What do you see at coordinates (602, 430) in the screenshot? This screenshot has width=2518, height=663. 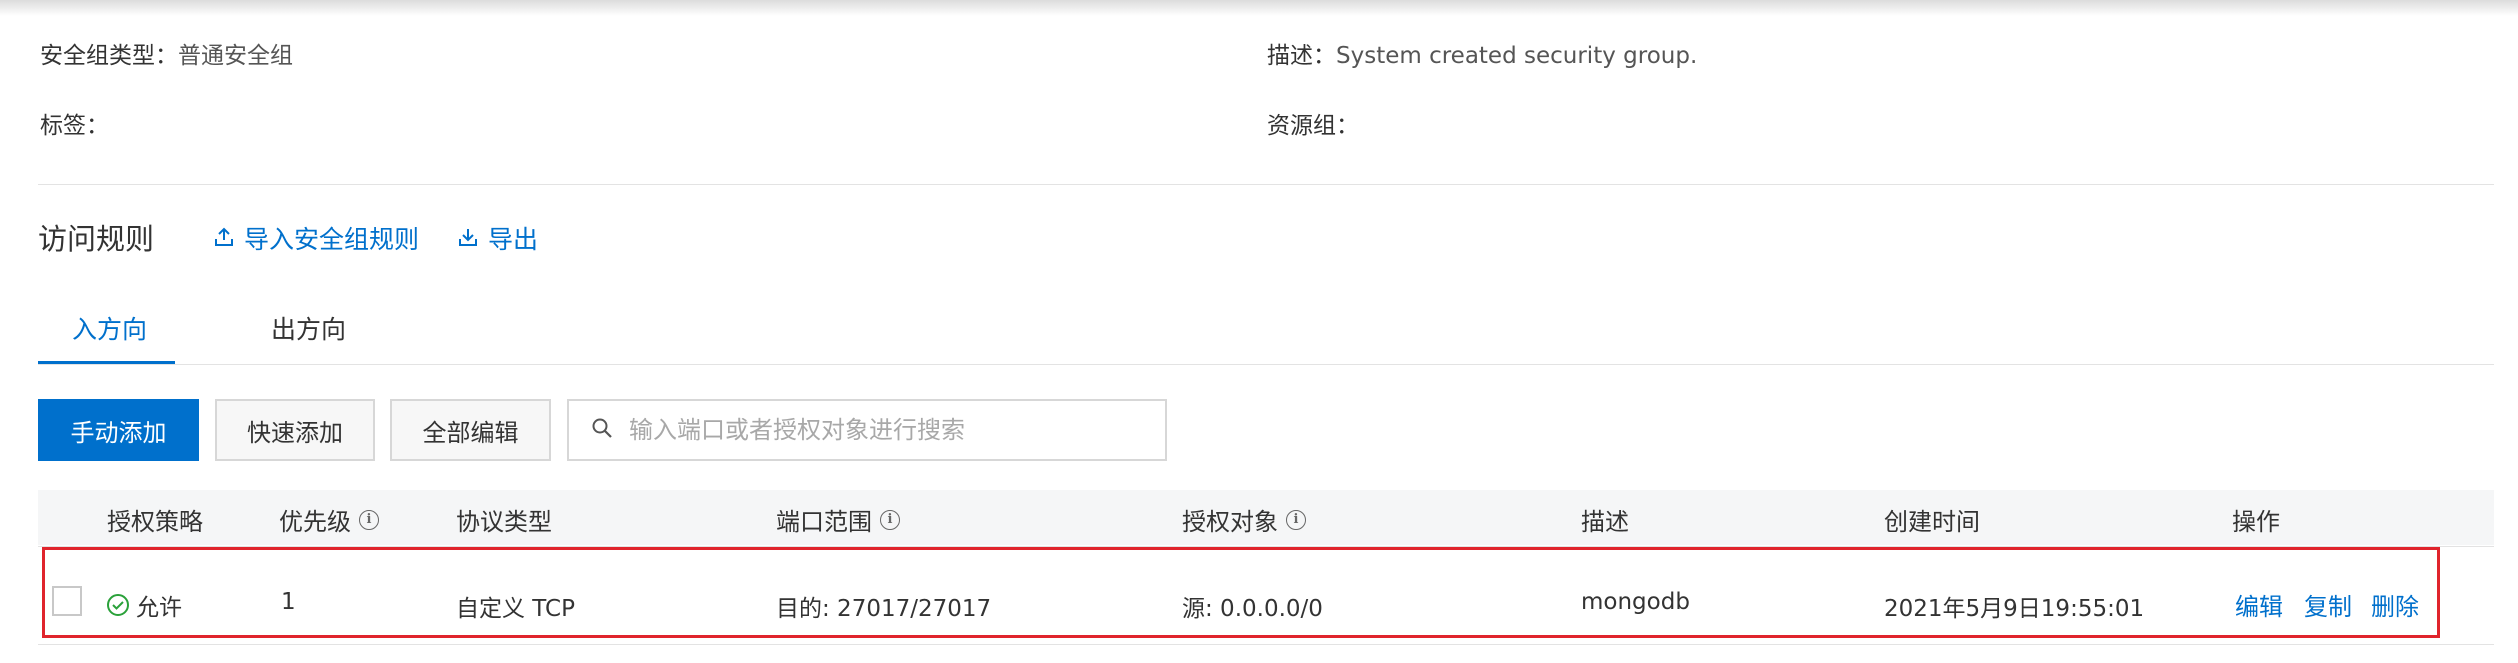 I see `search-icon` at bounding box center [602, 430].